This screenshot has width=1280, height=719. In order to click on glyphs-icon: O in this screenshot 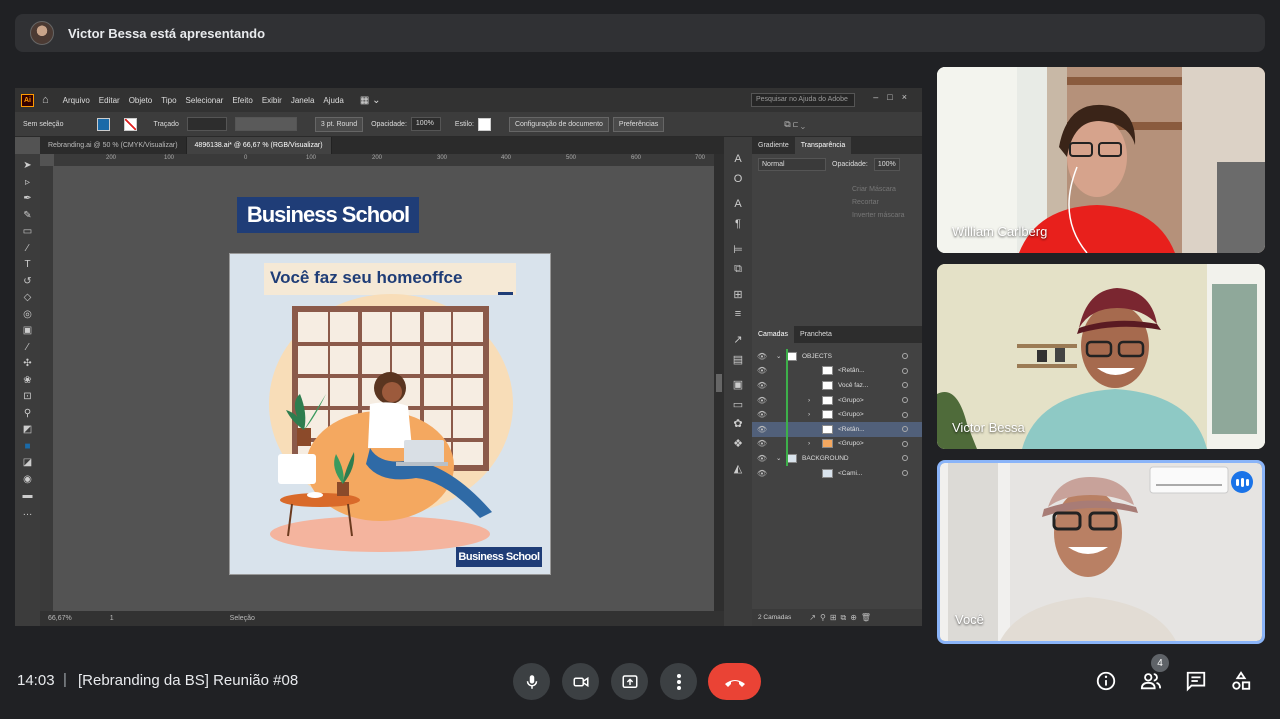, I will do `click(738, 183)`.